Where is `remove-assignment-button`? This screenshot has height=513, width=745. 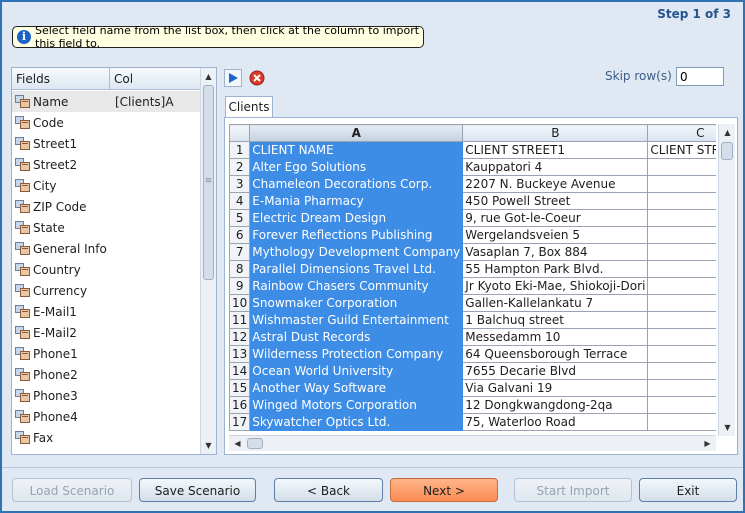
remove-assignment-button is located at coordinates (257, 78).